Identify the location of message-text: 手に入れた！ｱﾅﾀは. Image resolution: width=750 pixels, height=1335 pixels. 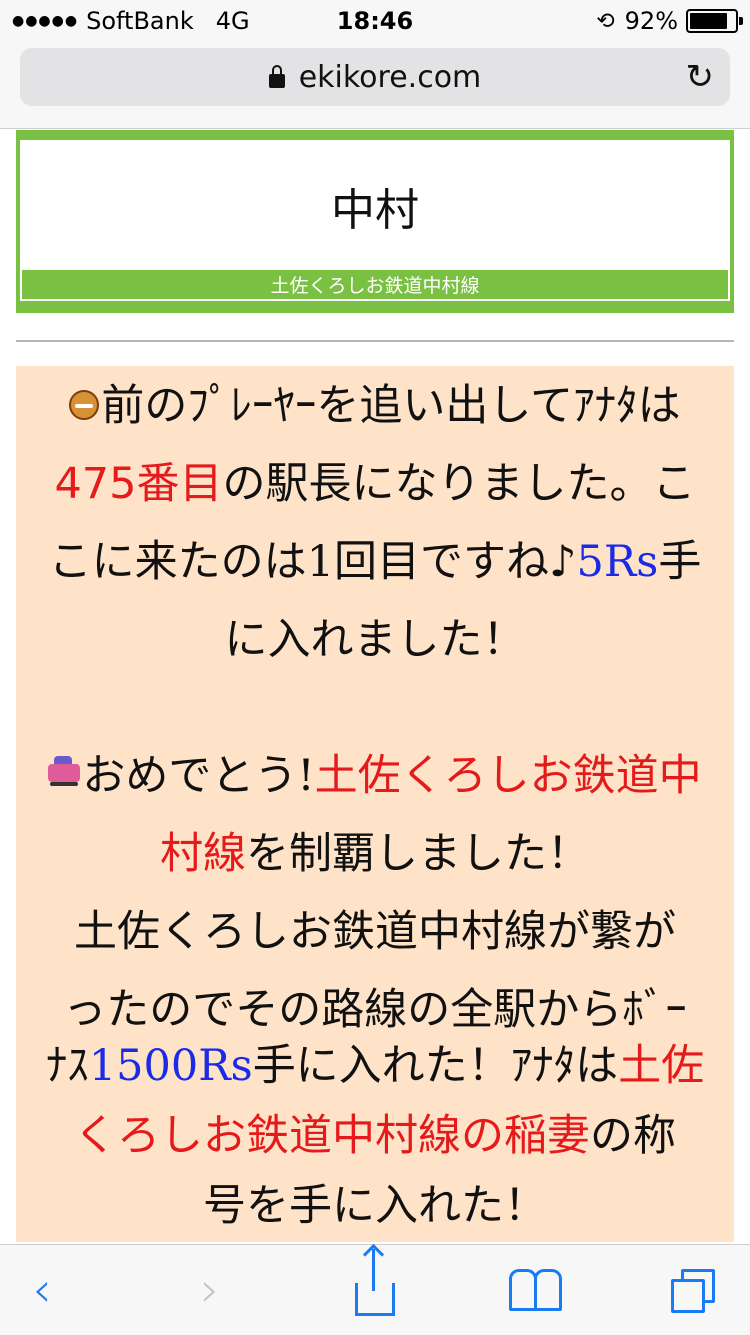
(435, 1066).